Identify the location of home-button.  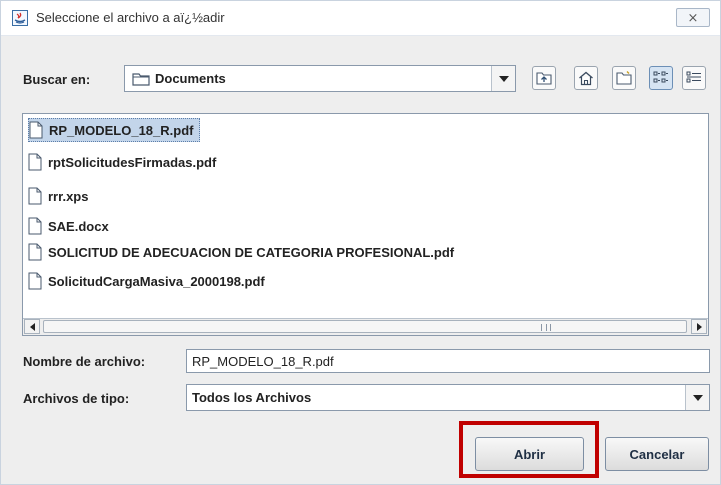
(586, 78).